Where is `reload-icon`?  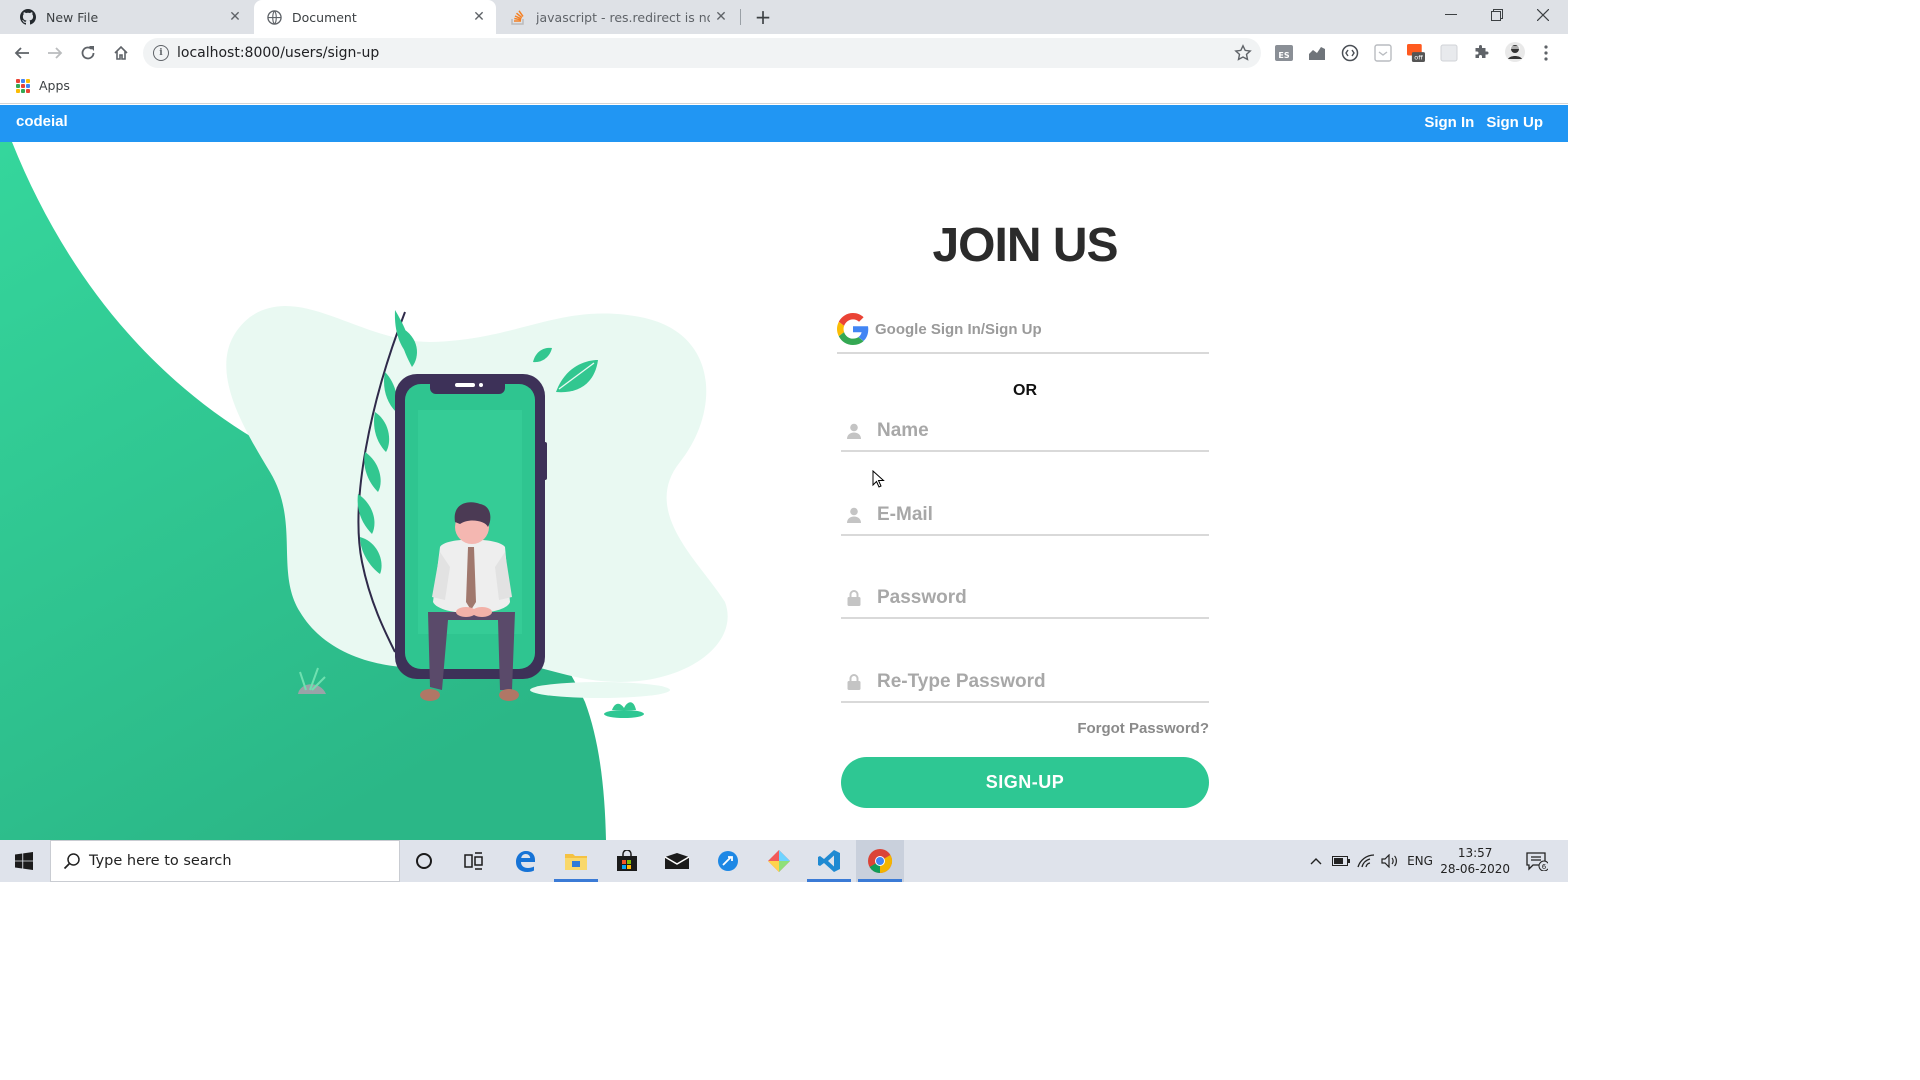 reload-icon is located at coordinates (88, 53).